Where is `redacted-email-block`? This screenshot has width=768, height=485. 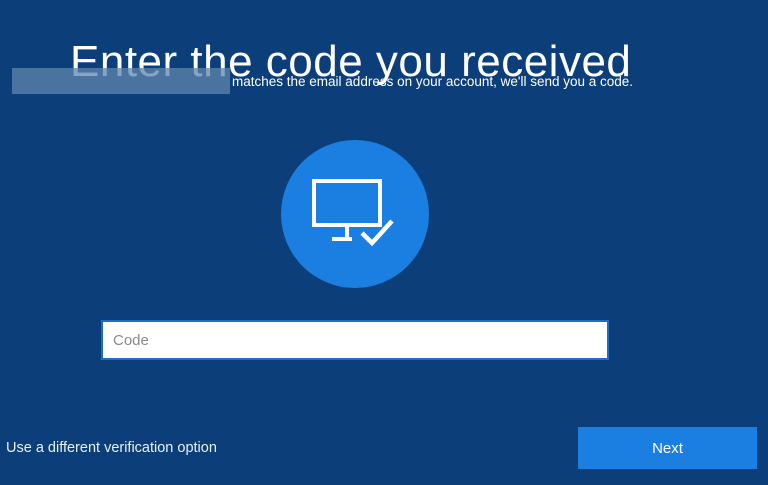 redacted-email-block is located at coordinates (121, 81).